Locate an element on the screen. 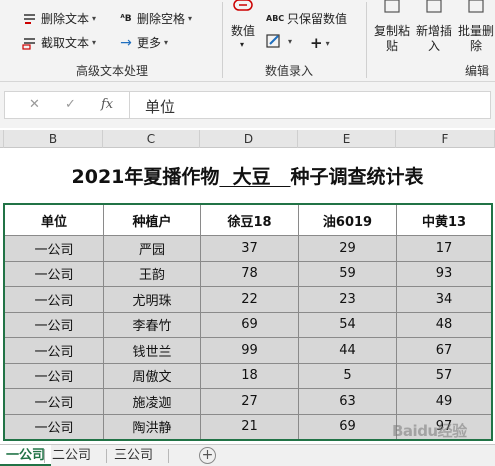  header-zhonghuang13: 中黄13 is located at coordinates (444, 220).